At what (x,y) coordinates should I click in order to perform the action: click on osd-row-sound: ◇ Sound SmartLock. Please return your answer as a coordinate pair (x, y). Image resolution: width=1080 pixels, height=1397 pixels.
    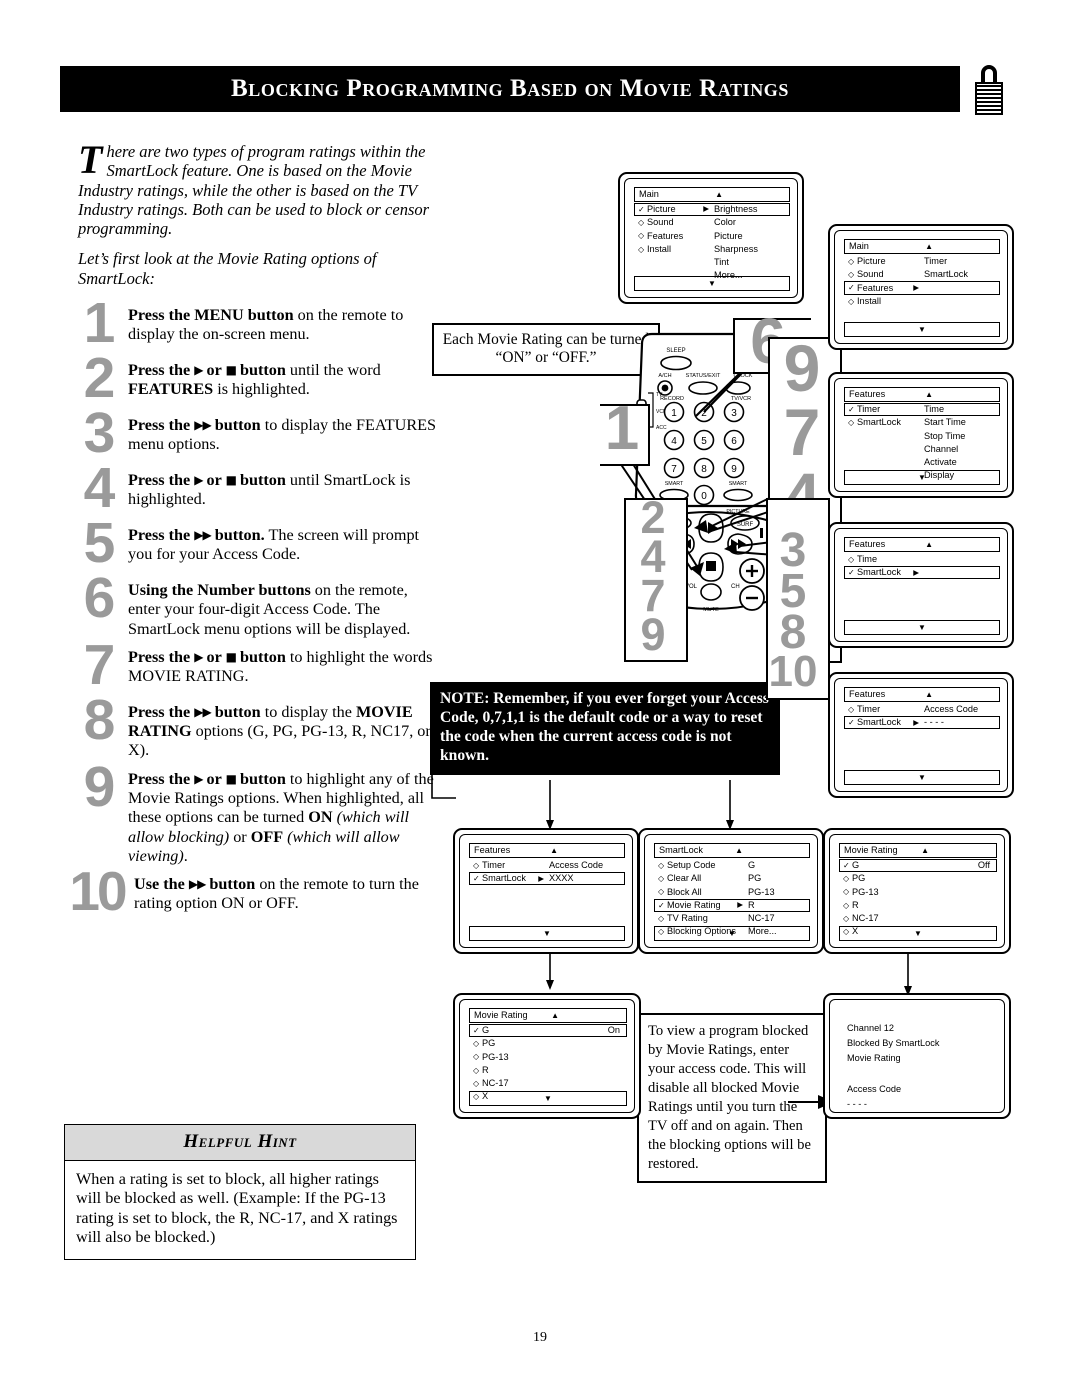
    Looking at the image, I should click on (922, 274).